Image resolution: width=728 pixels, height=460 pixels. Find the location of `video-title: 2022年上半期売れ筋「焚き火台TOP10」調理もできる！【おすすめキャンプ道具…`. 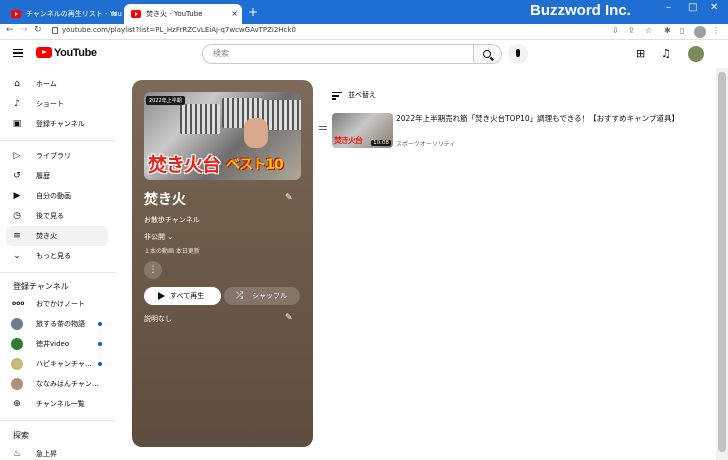

video-title: 2022年上半期売れ筋「焚き火台TOP10」調理もできる！【おすすめキャンプ道具… is located at coordinates (541, 118).